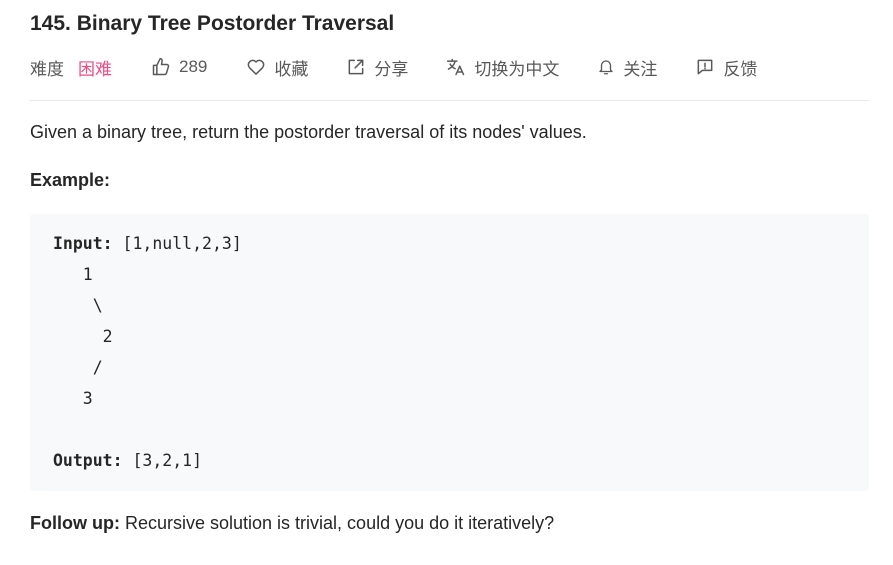 This screenshot has height=565, width=893. Describe the element at coordinates (95, 69) in the screenshot. I see `difficulty-badge: 困难` at that location.